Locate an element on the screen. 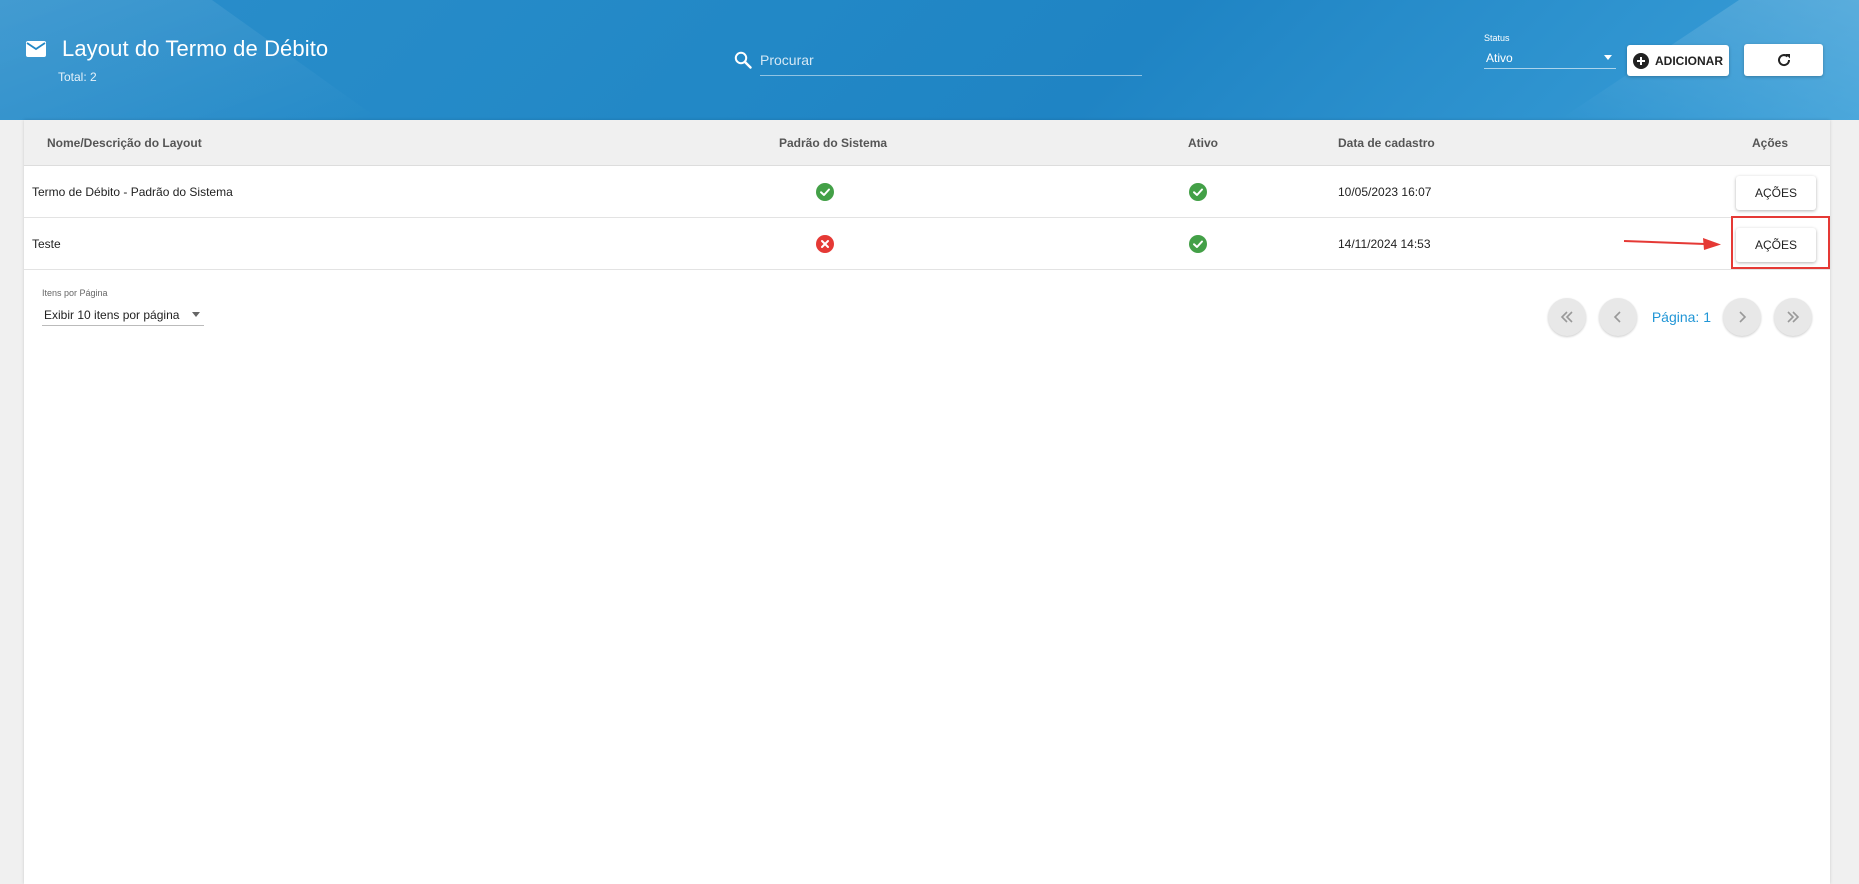 The image size is (1859, 884). pagination: Página: 1 is located at coordinates (1673, 317).